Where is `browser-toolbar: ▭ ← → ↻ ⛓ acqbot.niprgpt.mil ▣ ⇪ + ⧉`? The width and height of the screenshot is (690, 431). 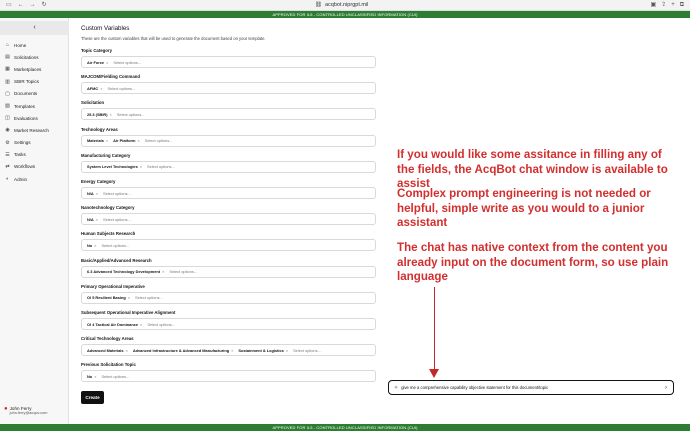
browser-toolbar: ▭ ← → ↻ ⛓ acqbot.niprgpt.mil ▣ ⇪ + ⧉ is located at coordinates (345, 5).